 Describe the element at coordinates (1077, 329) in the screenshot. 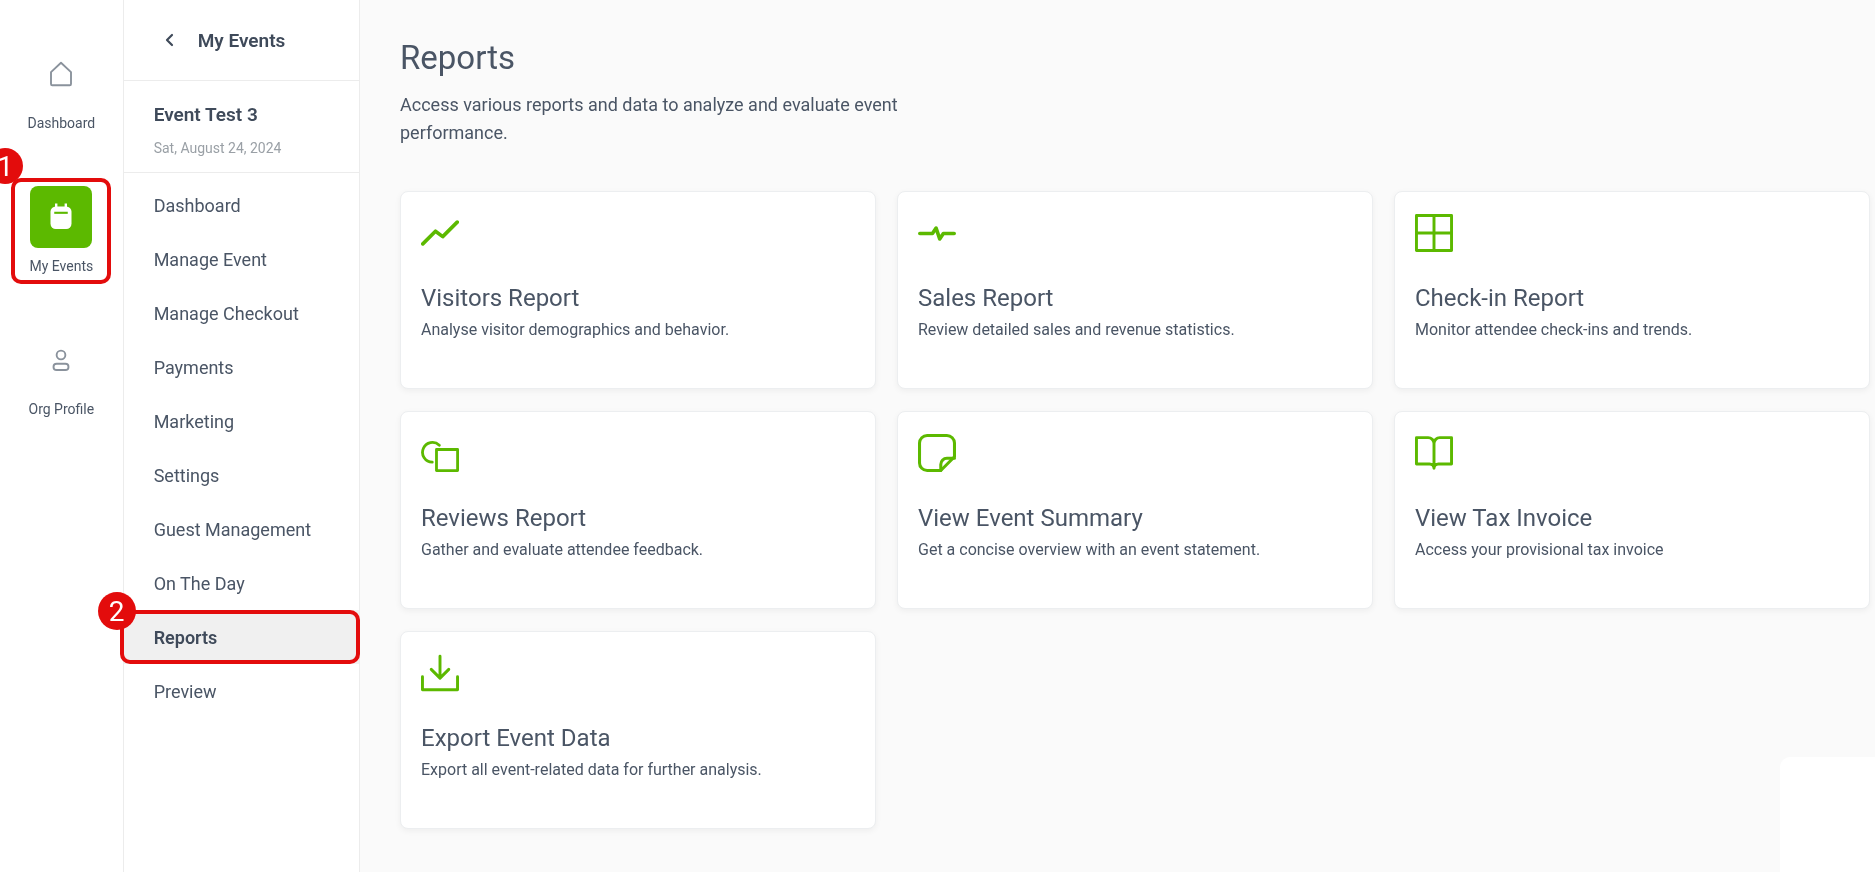

I see `card-description: Review detailed sales and revenue statistics.` at that location.